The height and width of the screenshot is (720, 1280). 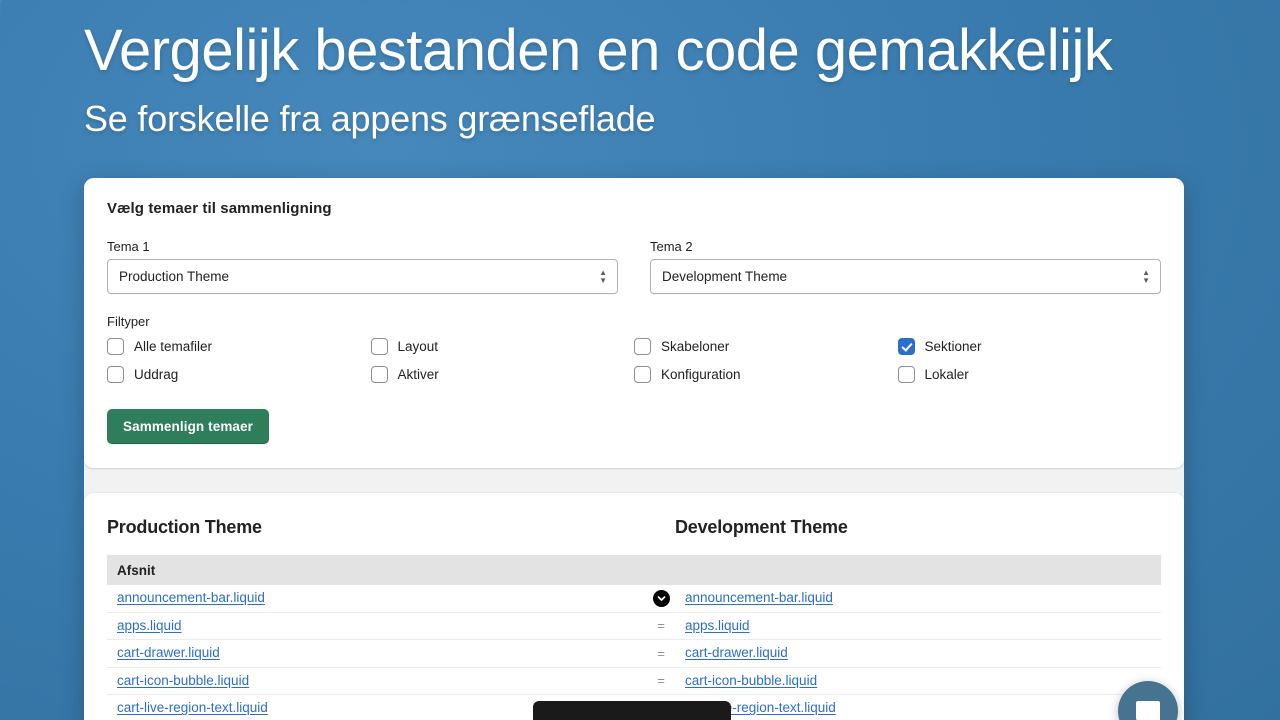 What do you see at coordinates (502, 374) in the screenshot?
I see `filter-checkbox-5: Aktiver` at bounding box center [502, 374].